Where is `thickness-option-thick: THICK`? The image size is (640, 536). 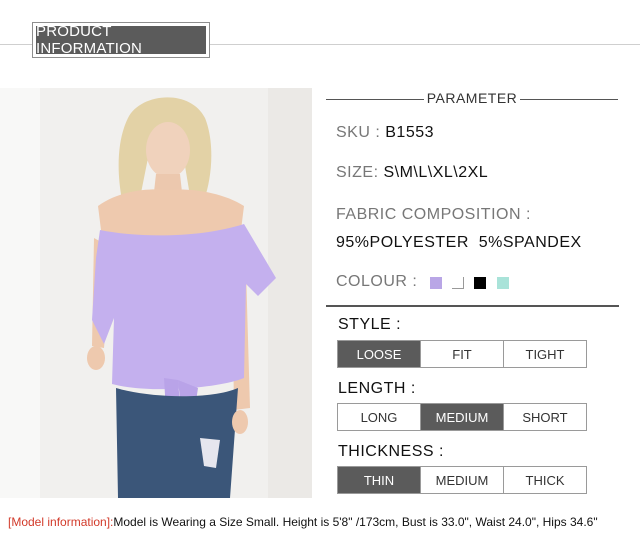 thickness-option-thick: THICK is located at coordinates (545, 480).